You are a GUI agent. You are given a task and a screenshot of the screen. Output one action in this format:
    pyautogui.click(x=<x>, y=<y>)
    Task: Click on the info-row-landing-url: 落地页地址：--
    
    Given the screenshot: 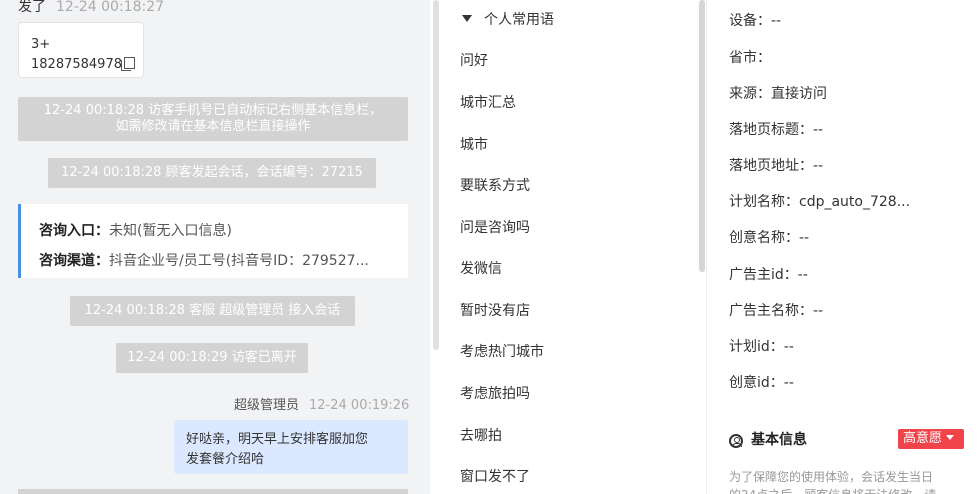 What is the action you would take?
    pyautogui.click(x=776, y=165)
    